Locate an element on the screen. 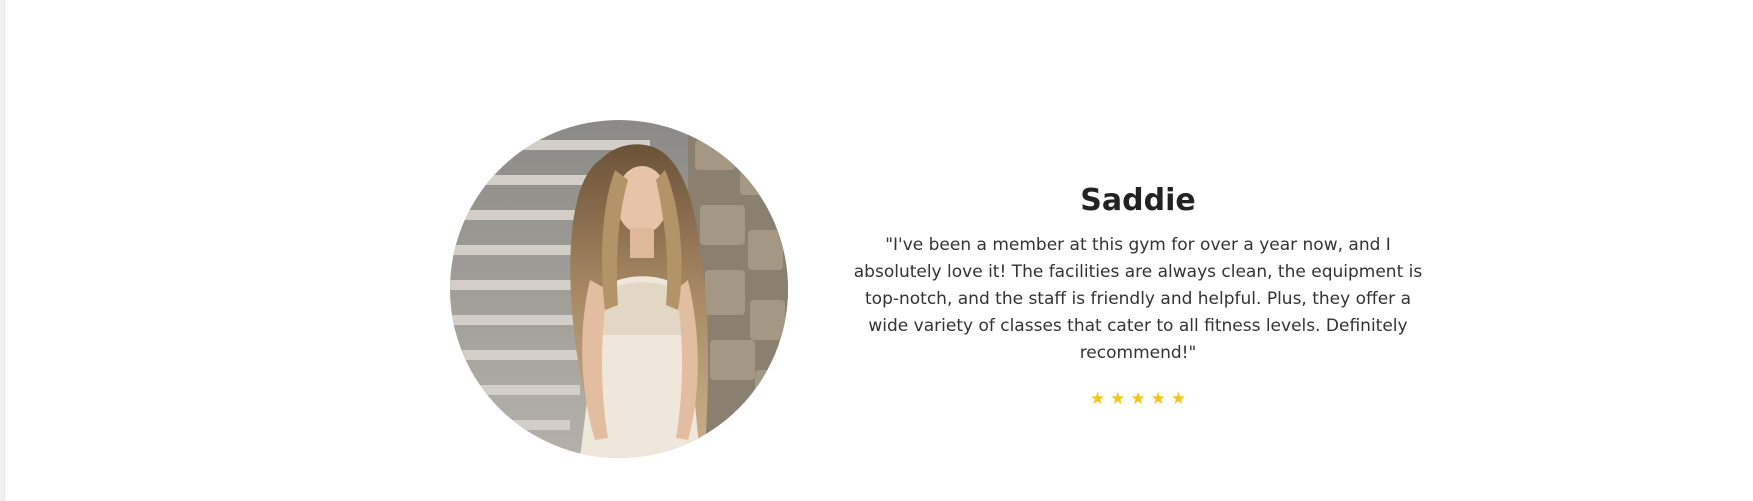  avatar-photo-icon is located at coordinates (619, 289).